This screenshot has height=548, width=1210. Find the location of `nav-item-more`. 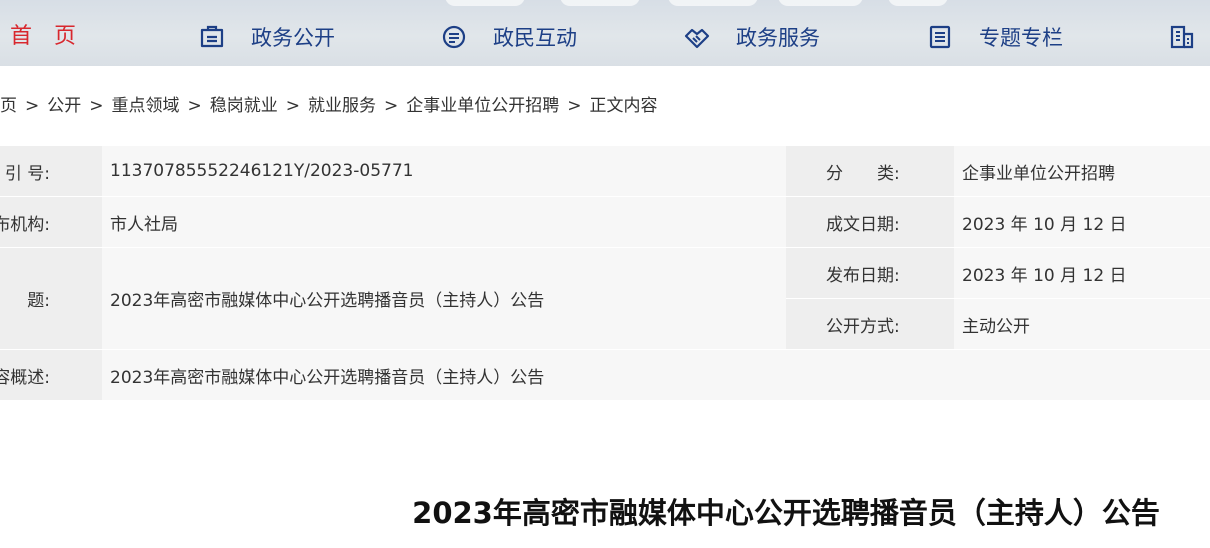

nav-item-more is located at coordinates (1189, 37).